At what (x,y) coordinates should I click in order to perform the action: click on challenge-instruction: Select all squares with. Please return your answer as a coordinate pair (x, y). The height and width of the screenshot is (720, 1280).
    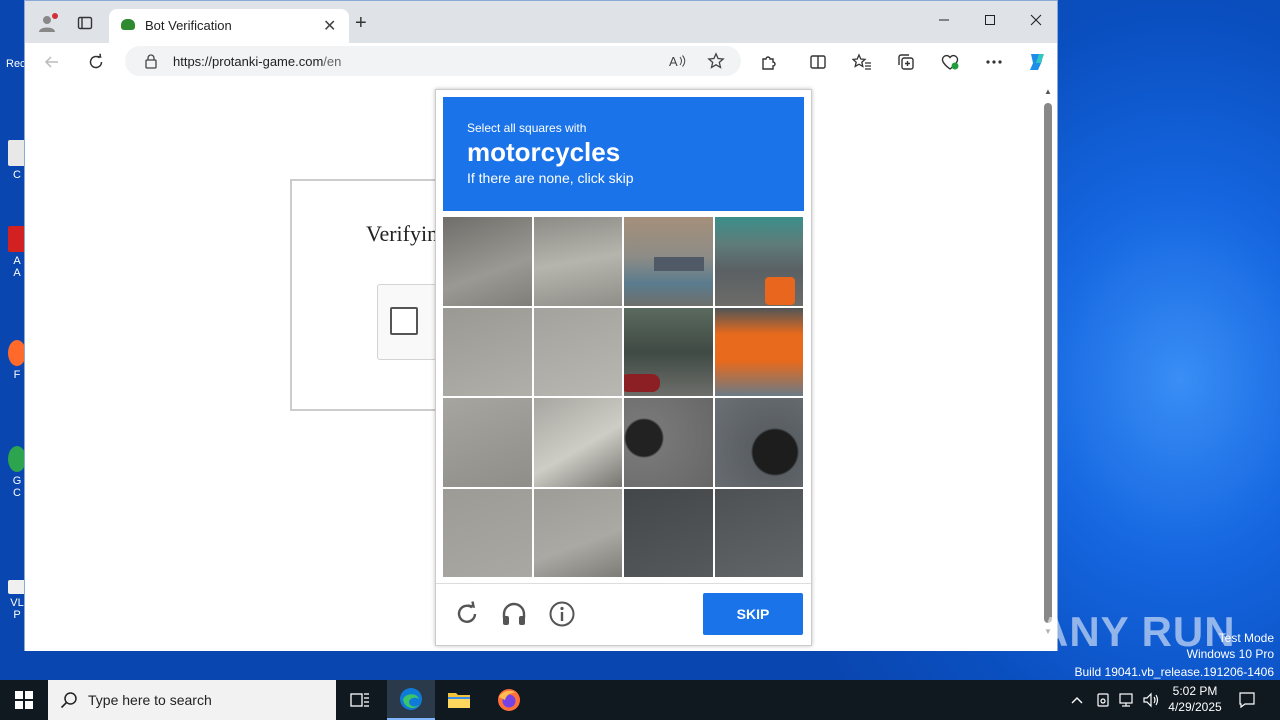
    Looking at the image, I should click on (527, 128).